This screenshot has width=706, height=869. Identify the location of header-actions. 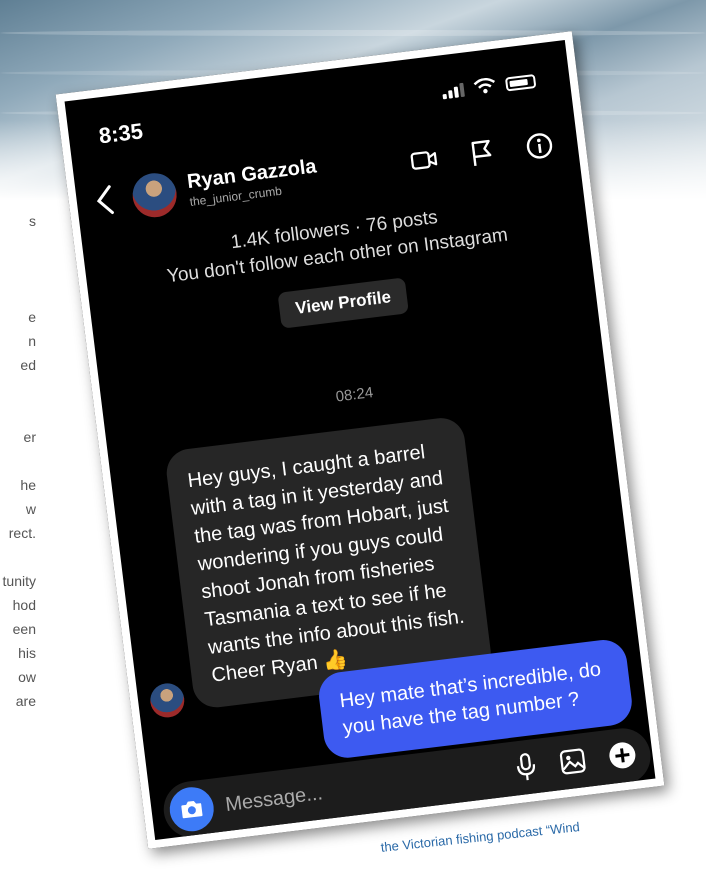
(482, 152).